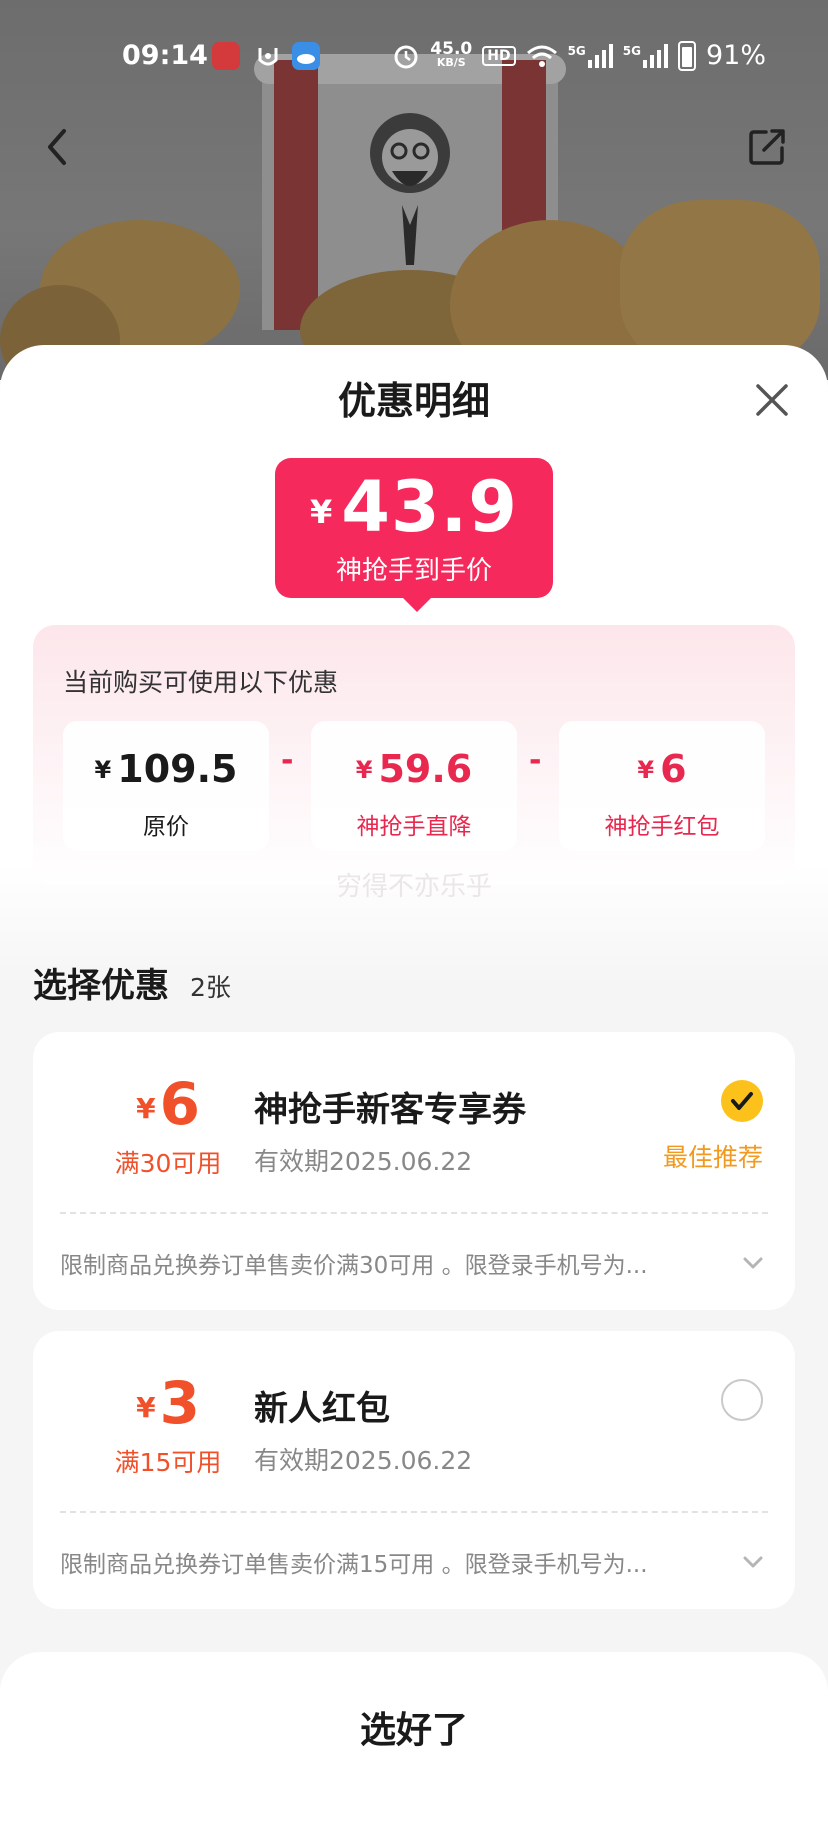  I want to click on confirm-button: 选好了, so click(414, 1727).